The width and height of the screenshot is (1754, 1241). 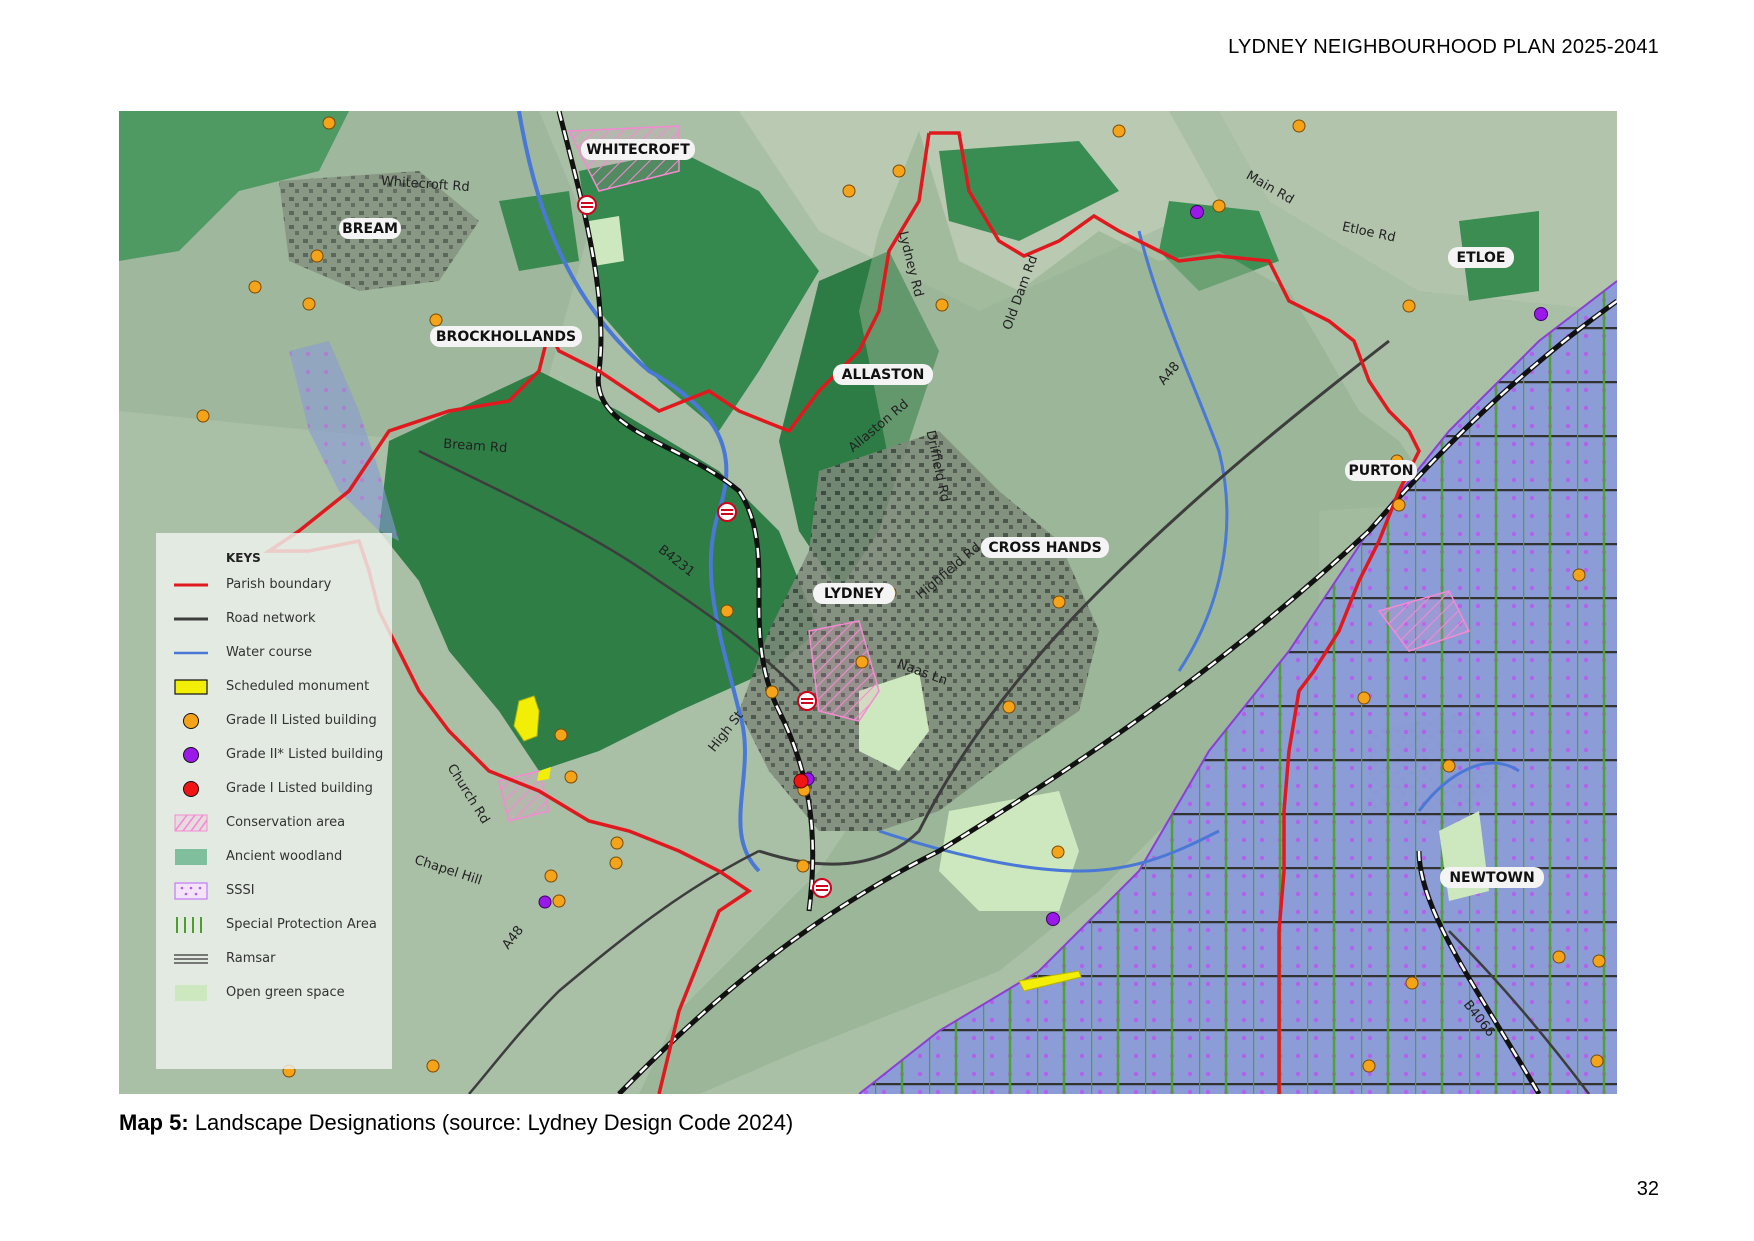 What do you see at coordinates (1044, 548) in the screenshot?
I see `place-label-cross-hands: CROSS HANDS` at bounding box center [1044, 548].